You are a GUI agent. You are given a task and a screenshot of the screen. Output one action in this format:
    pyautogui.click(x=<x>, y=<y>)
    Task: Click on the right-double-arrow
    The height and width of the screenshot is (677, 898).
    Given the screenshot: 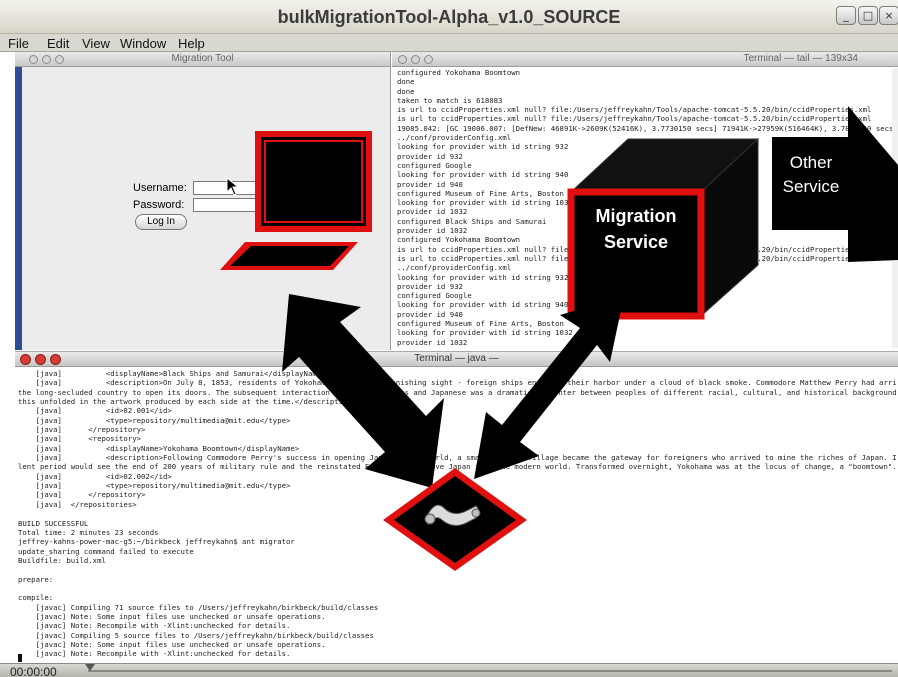 What is the action you would take?
    pyautogui.click(x=549, y=387)
    